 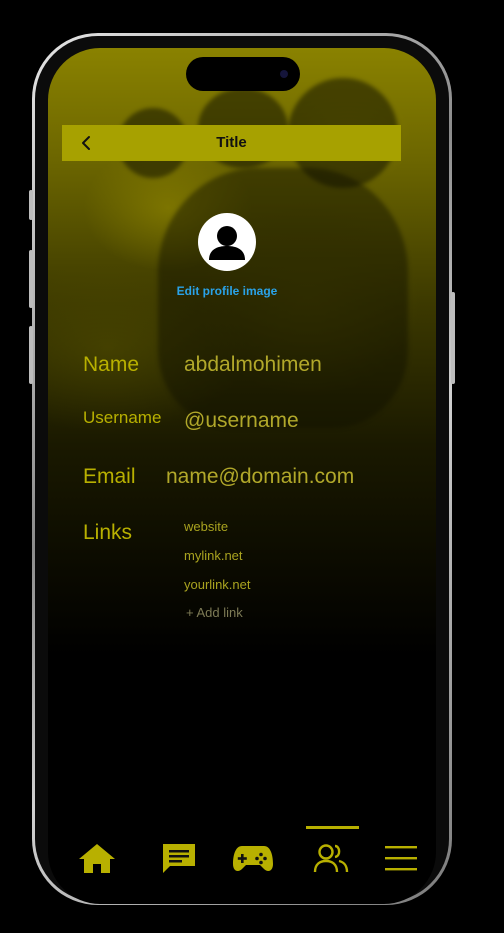 I want to click on tab-friends, so click(x=331, y=858).